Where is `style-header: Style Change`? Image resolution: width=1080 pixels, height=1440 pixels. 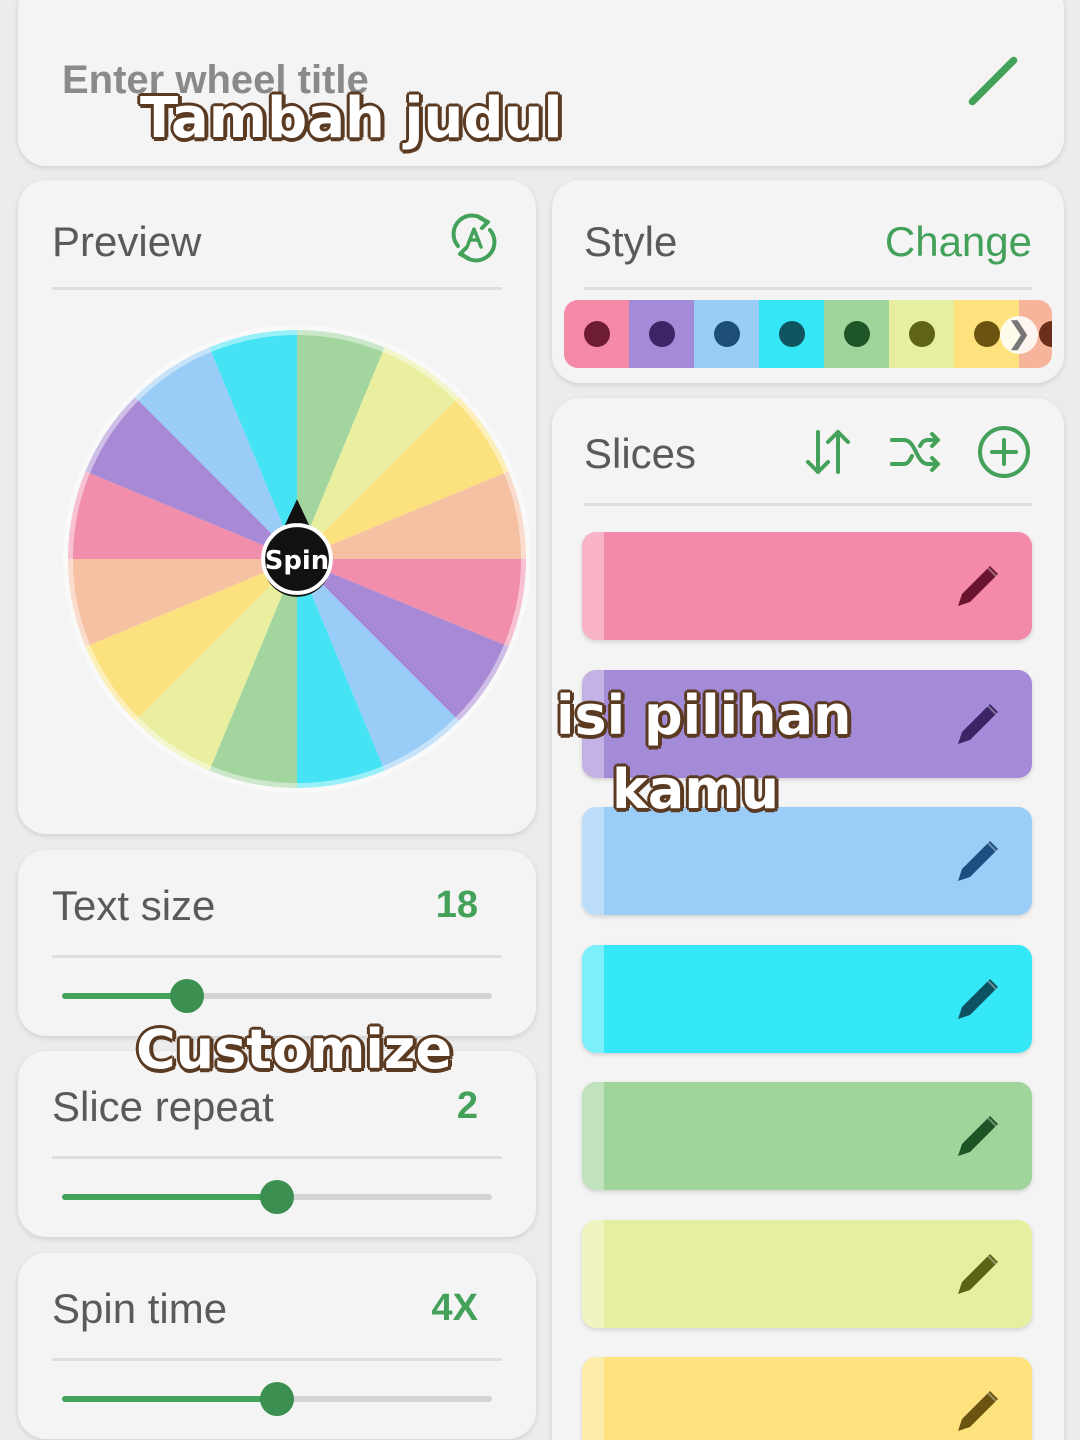 style-header: Style Change is located at coordinates (808, 250).